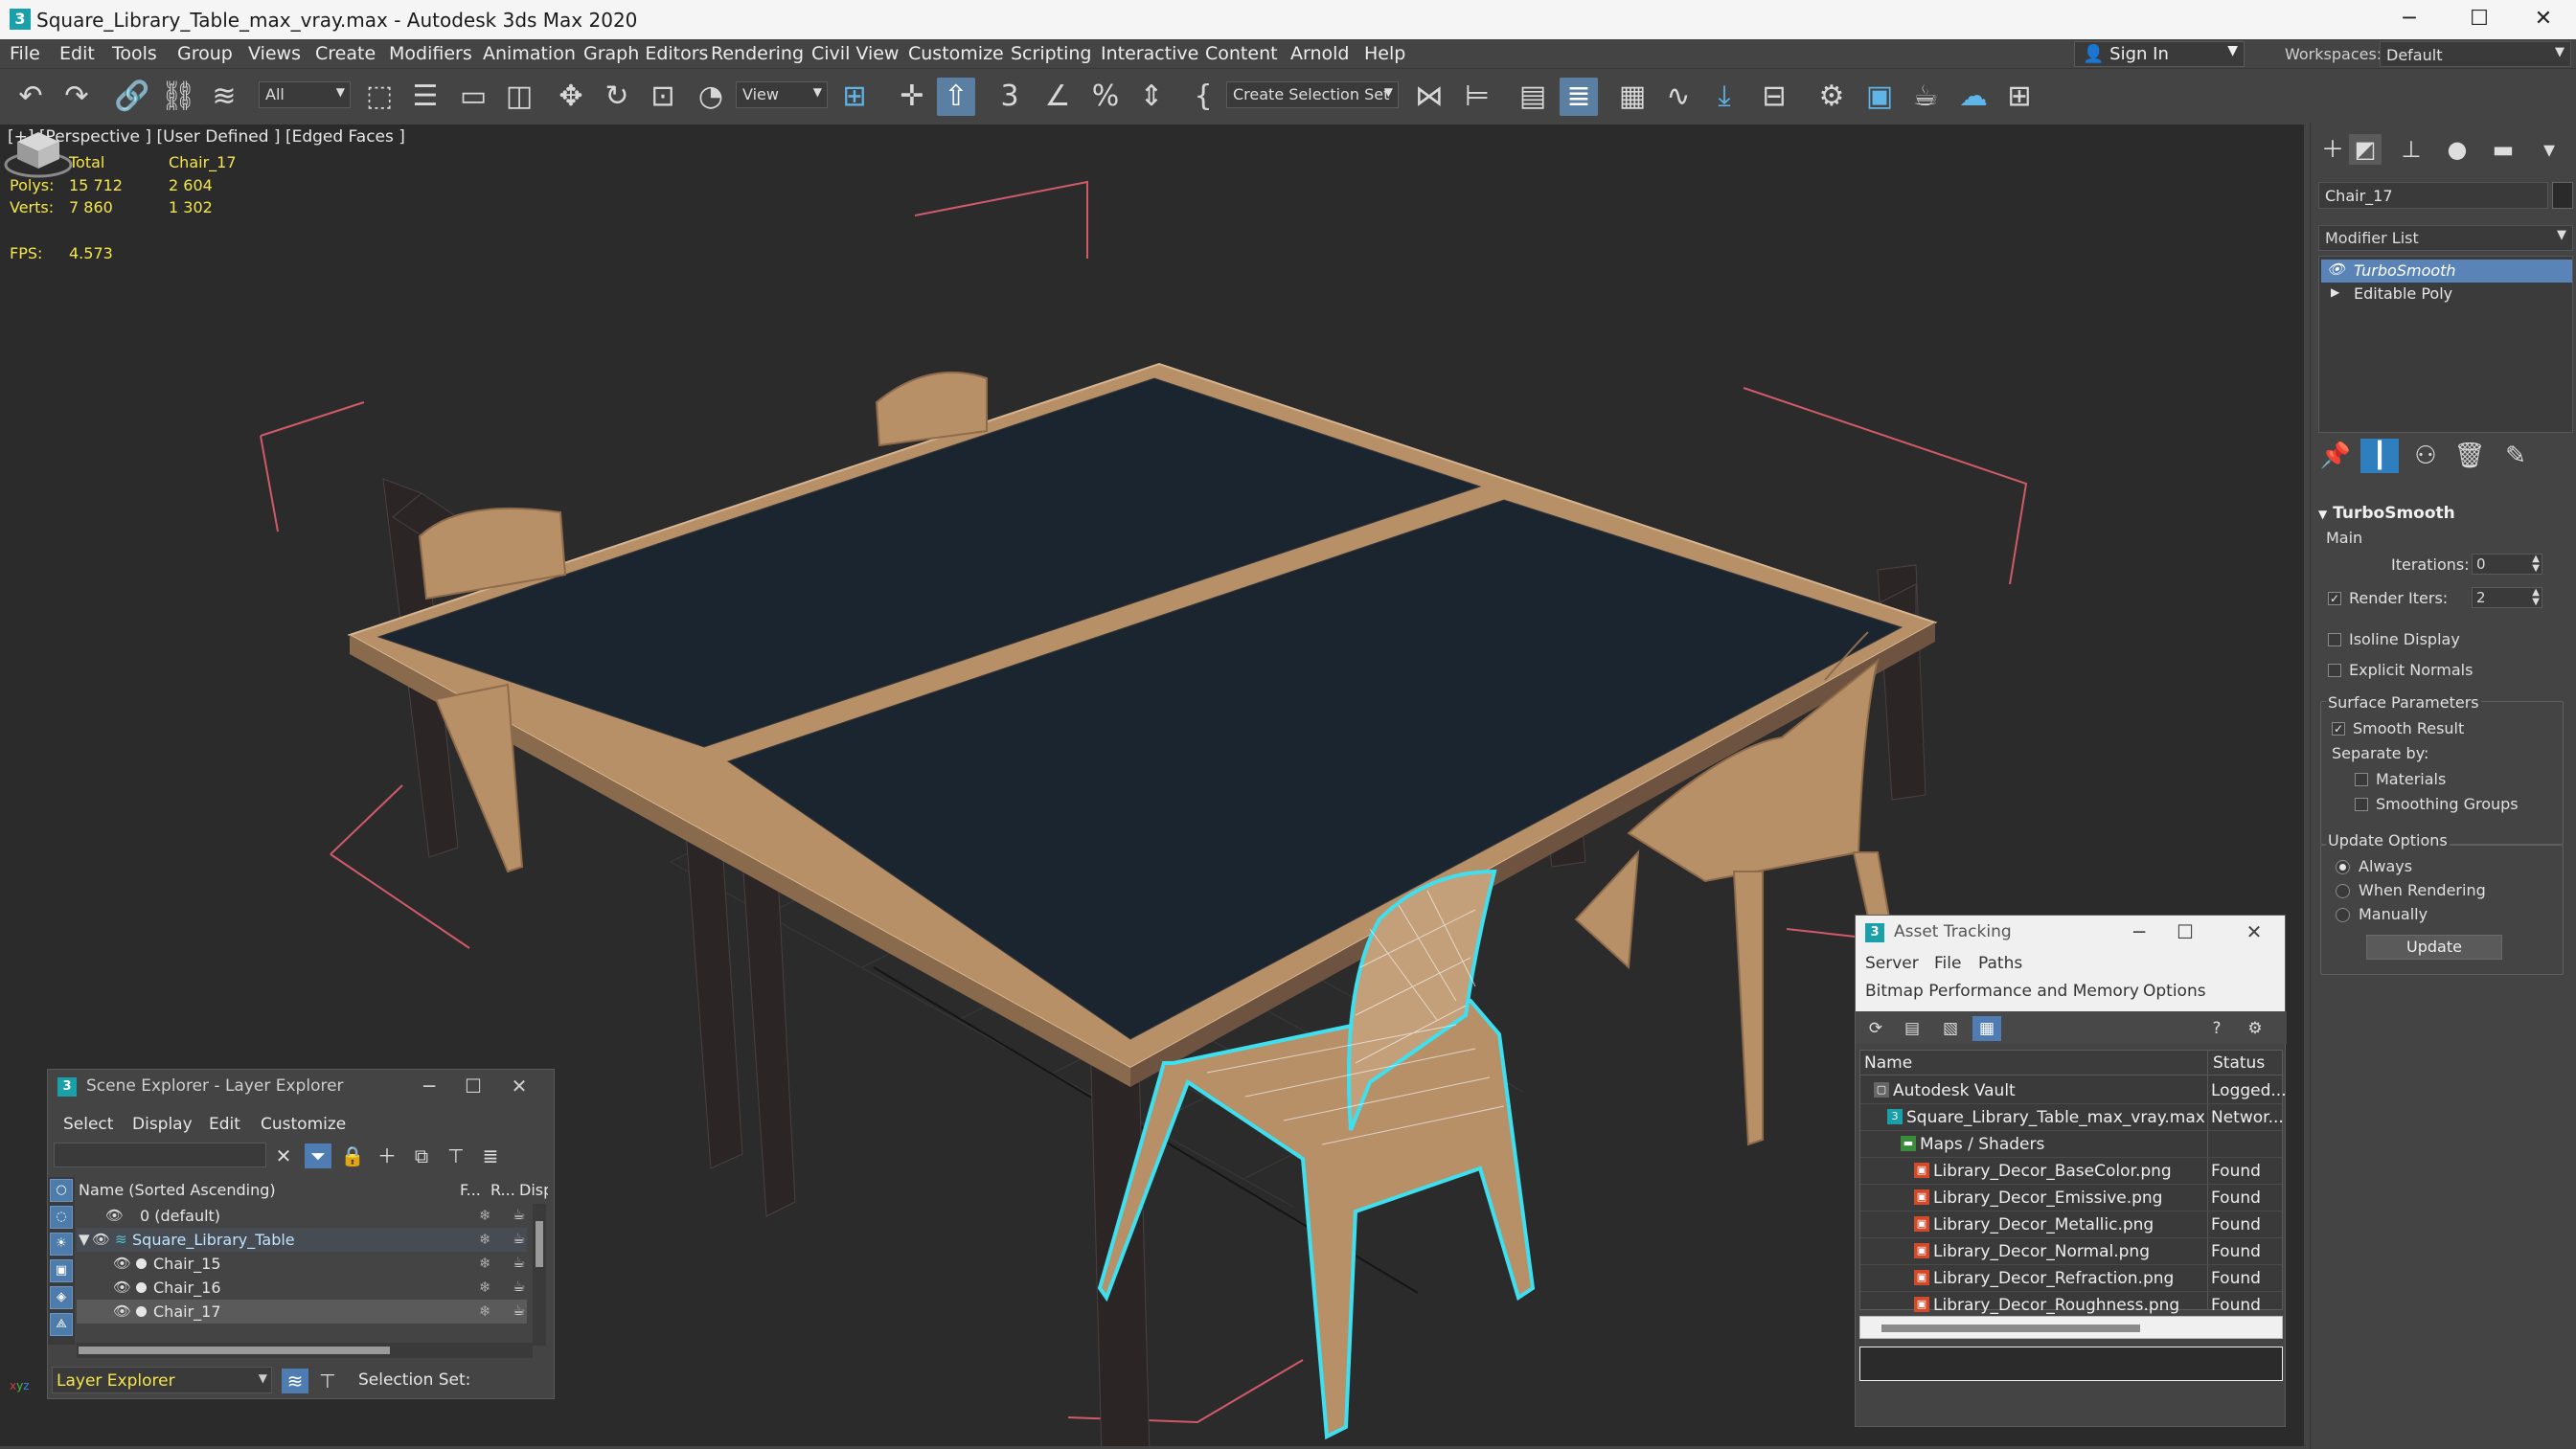 The height and width of the screenshot is (1449, 2576). I want to click on select-place-icon: ◔, so click(711, 97).